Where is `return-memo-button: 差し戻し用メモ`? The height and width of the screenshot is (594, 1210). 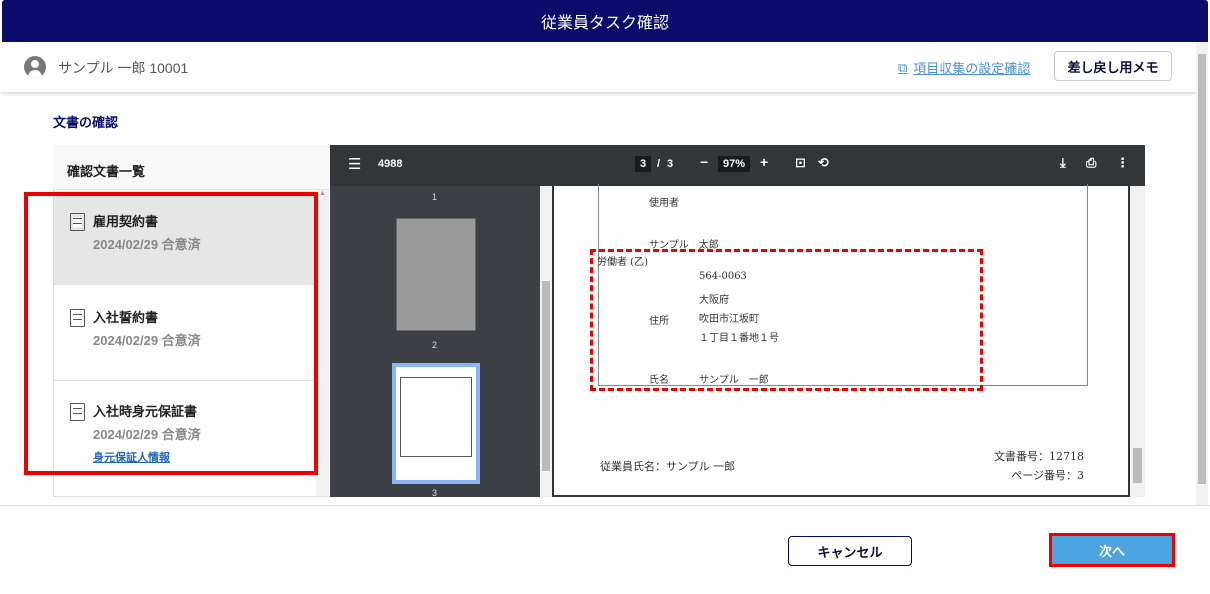 return-memo-button: 差し戻し用メモ is located at coordinates (1113, 66).